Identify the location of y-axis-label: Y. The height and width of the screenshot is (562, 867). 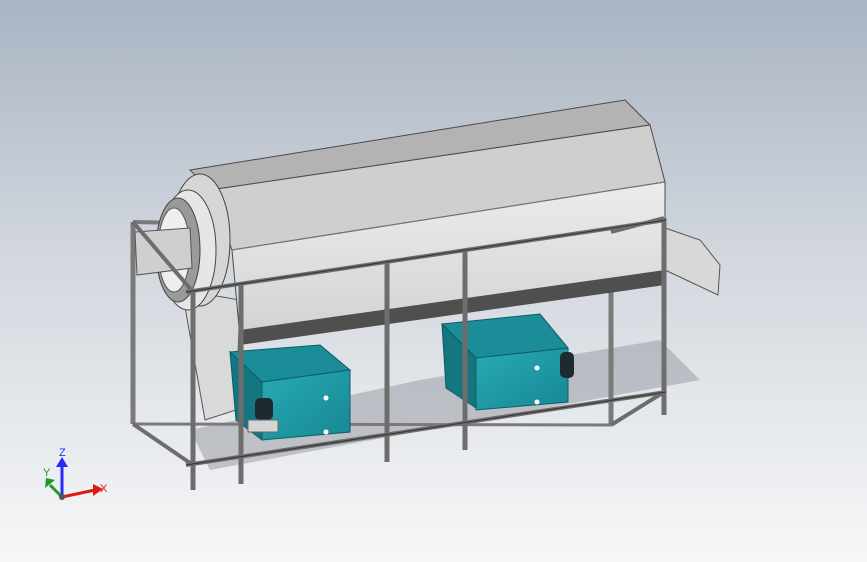
(47, 473).